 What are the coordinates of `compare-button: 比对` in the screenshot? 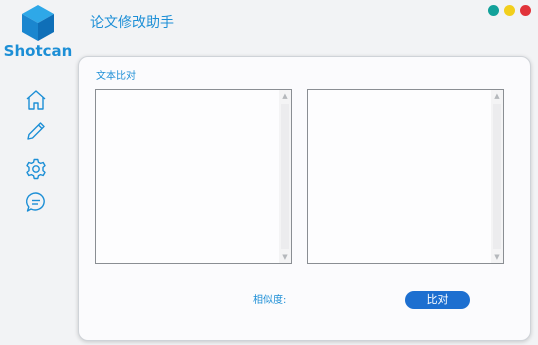 It's located at (437, 300).